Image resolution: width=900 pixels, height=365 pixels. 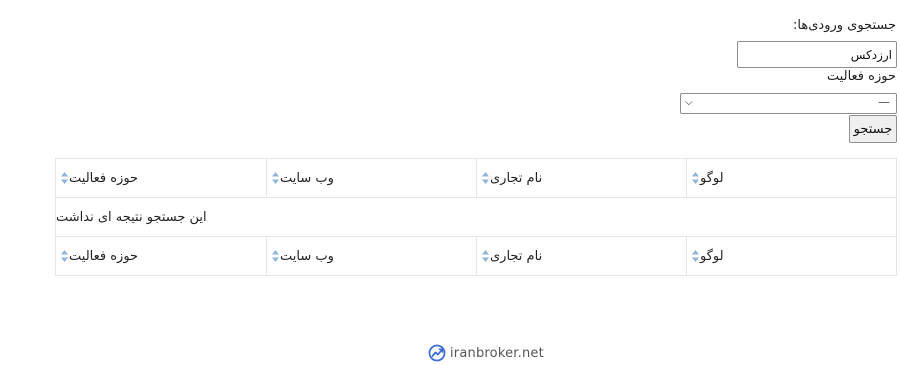 I want to click on column-header-label: لوگو, so click(x=712, y=178).